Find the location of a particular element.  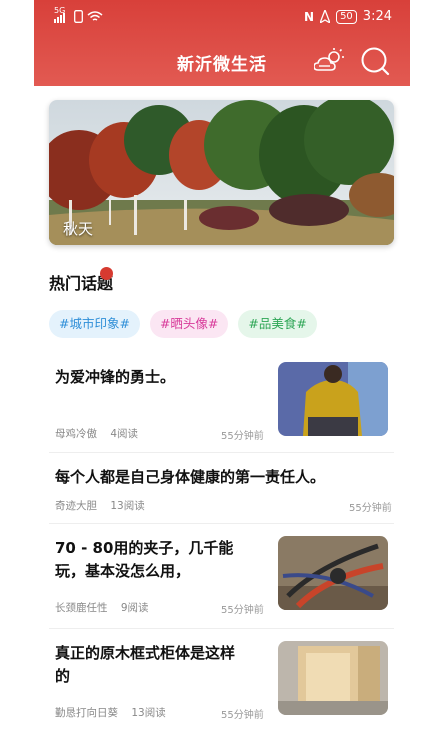

weather-icon is located at coordinates (329, 61).